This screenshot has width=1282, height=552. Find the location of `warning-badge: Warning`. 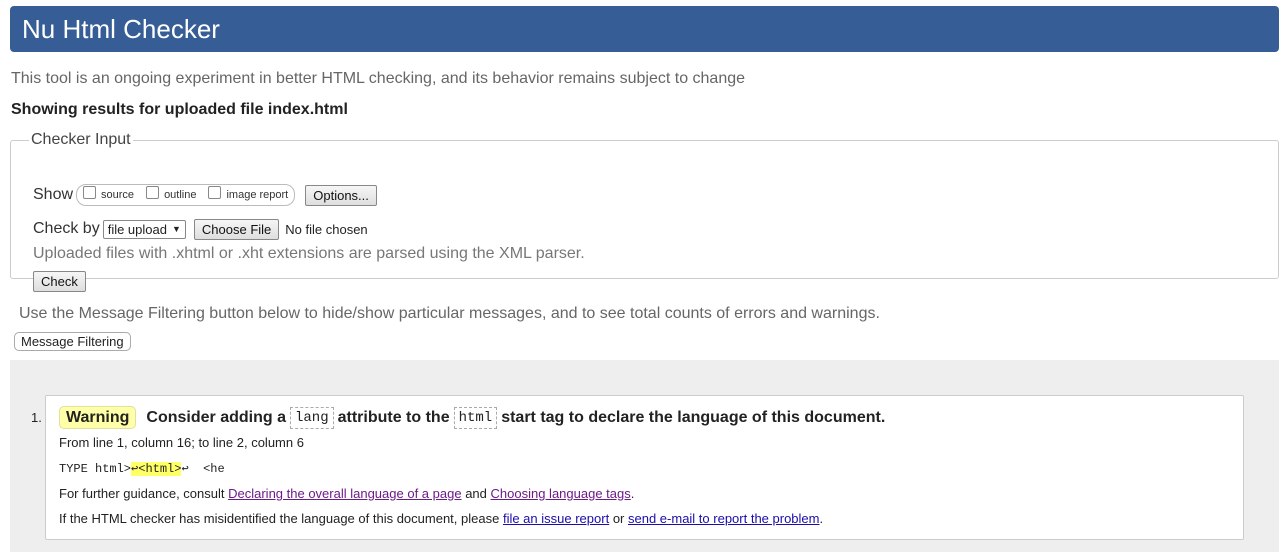

warning-badge: Warning is located at coordinates (98, 417).